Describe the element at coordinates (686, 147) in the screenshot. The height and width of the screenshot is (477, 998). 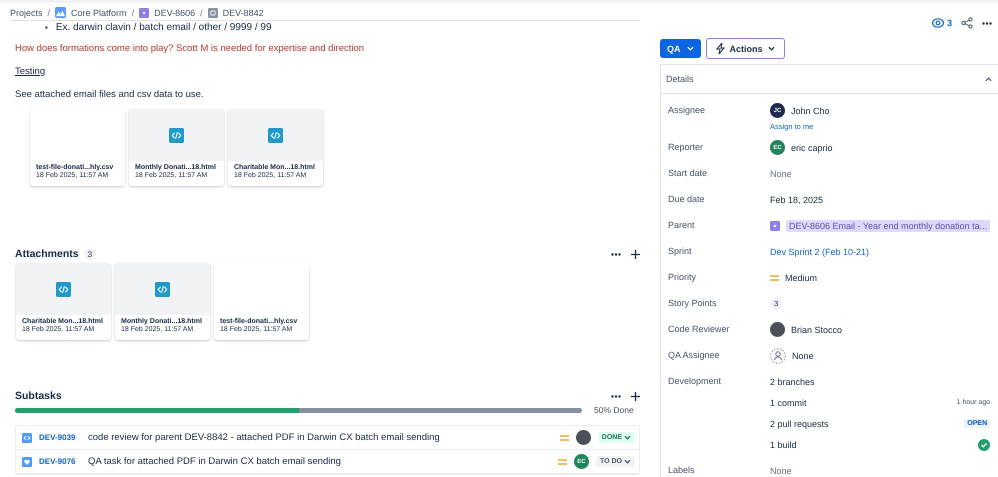
I see `field-label: Reporter` at that location.